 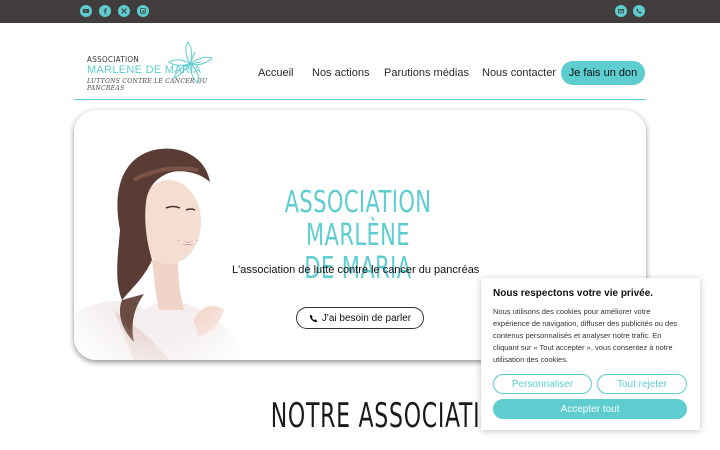 What do you see at coordinates (143, 11) in the screenshot?
I see `linkedin-icon` at bounding box center [143, 11].